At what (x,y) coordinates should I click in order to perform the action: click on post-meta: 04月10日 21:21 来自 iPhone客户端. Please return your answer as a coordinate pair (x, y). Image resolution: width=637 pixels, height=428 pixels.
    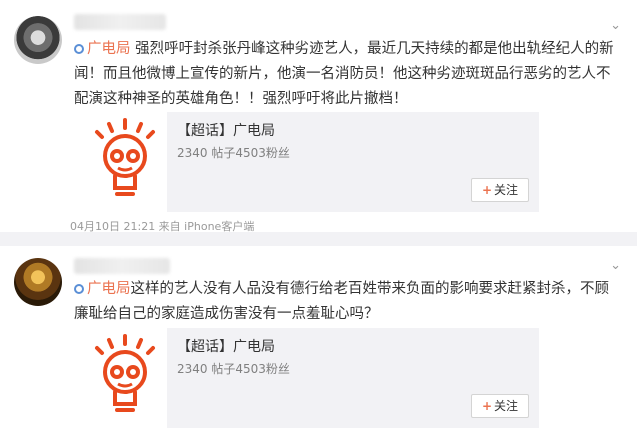
    Looking at the image, I should click on (162, 226).